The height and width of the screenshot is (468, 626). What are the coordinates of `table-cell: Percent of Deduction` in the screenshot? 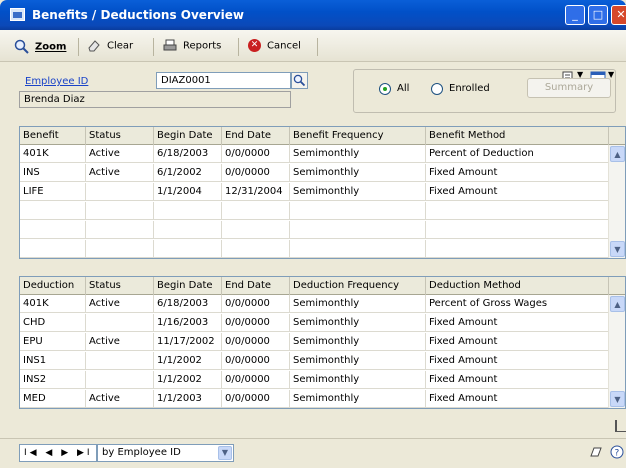 It's located at (517, 154).